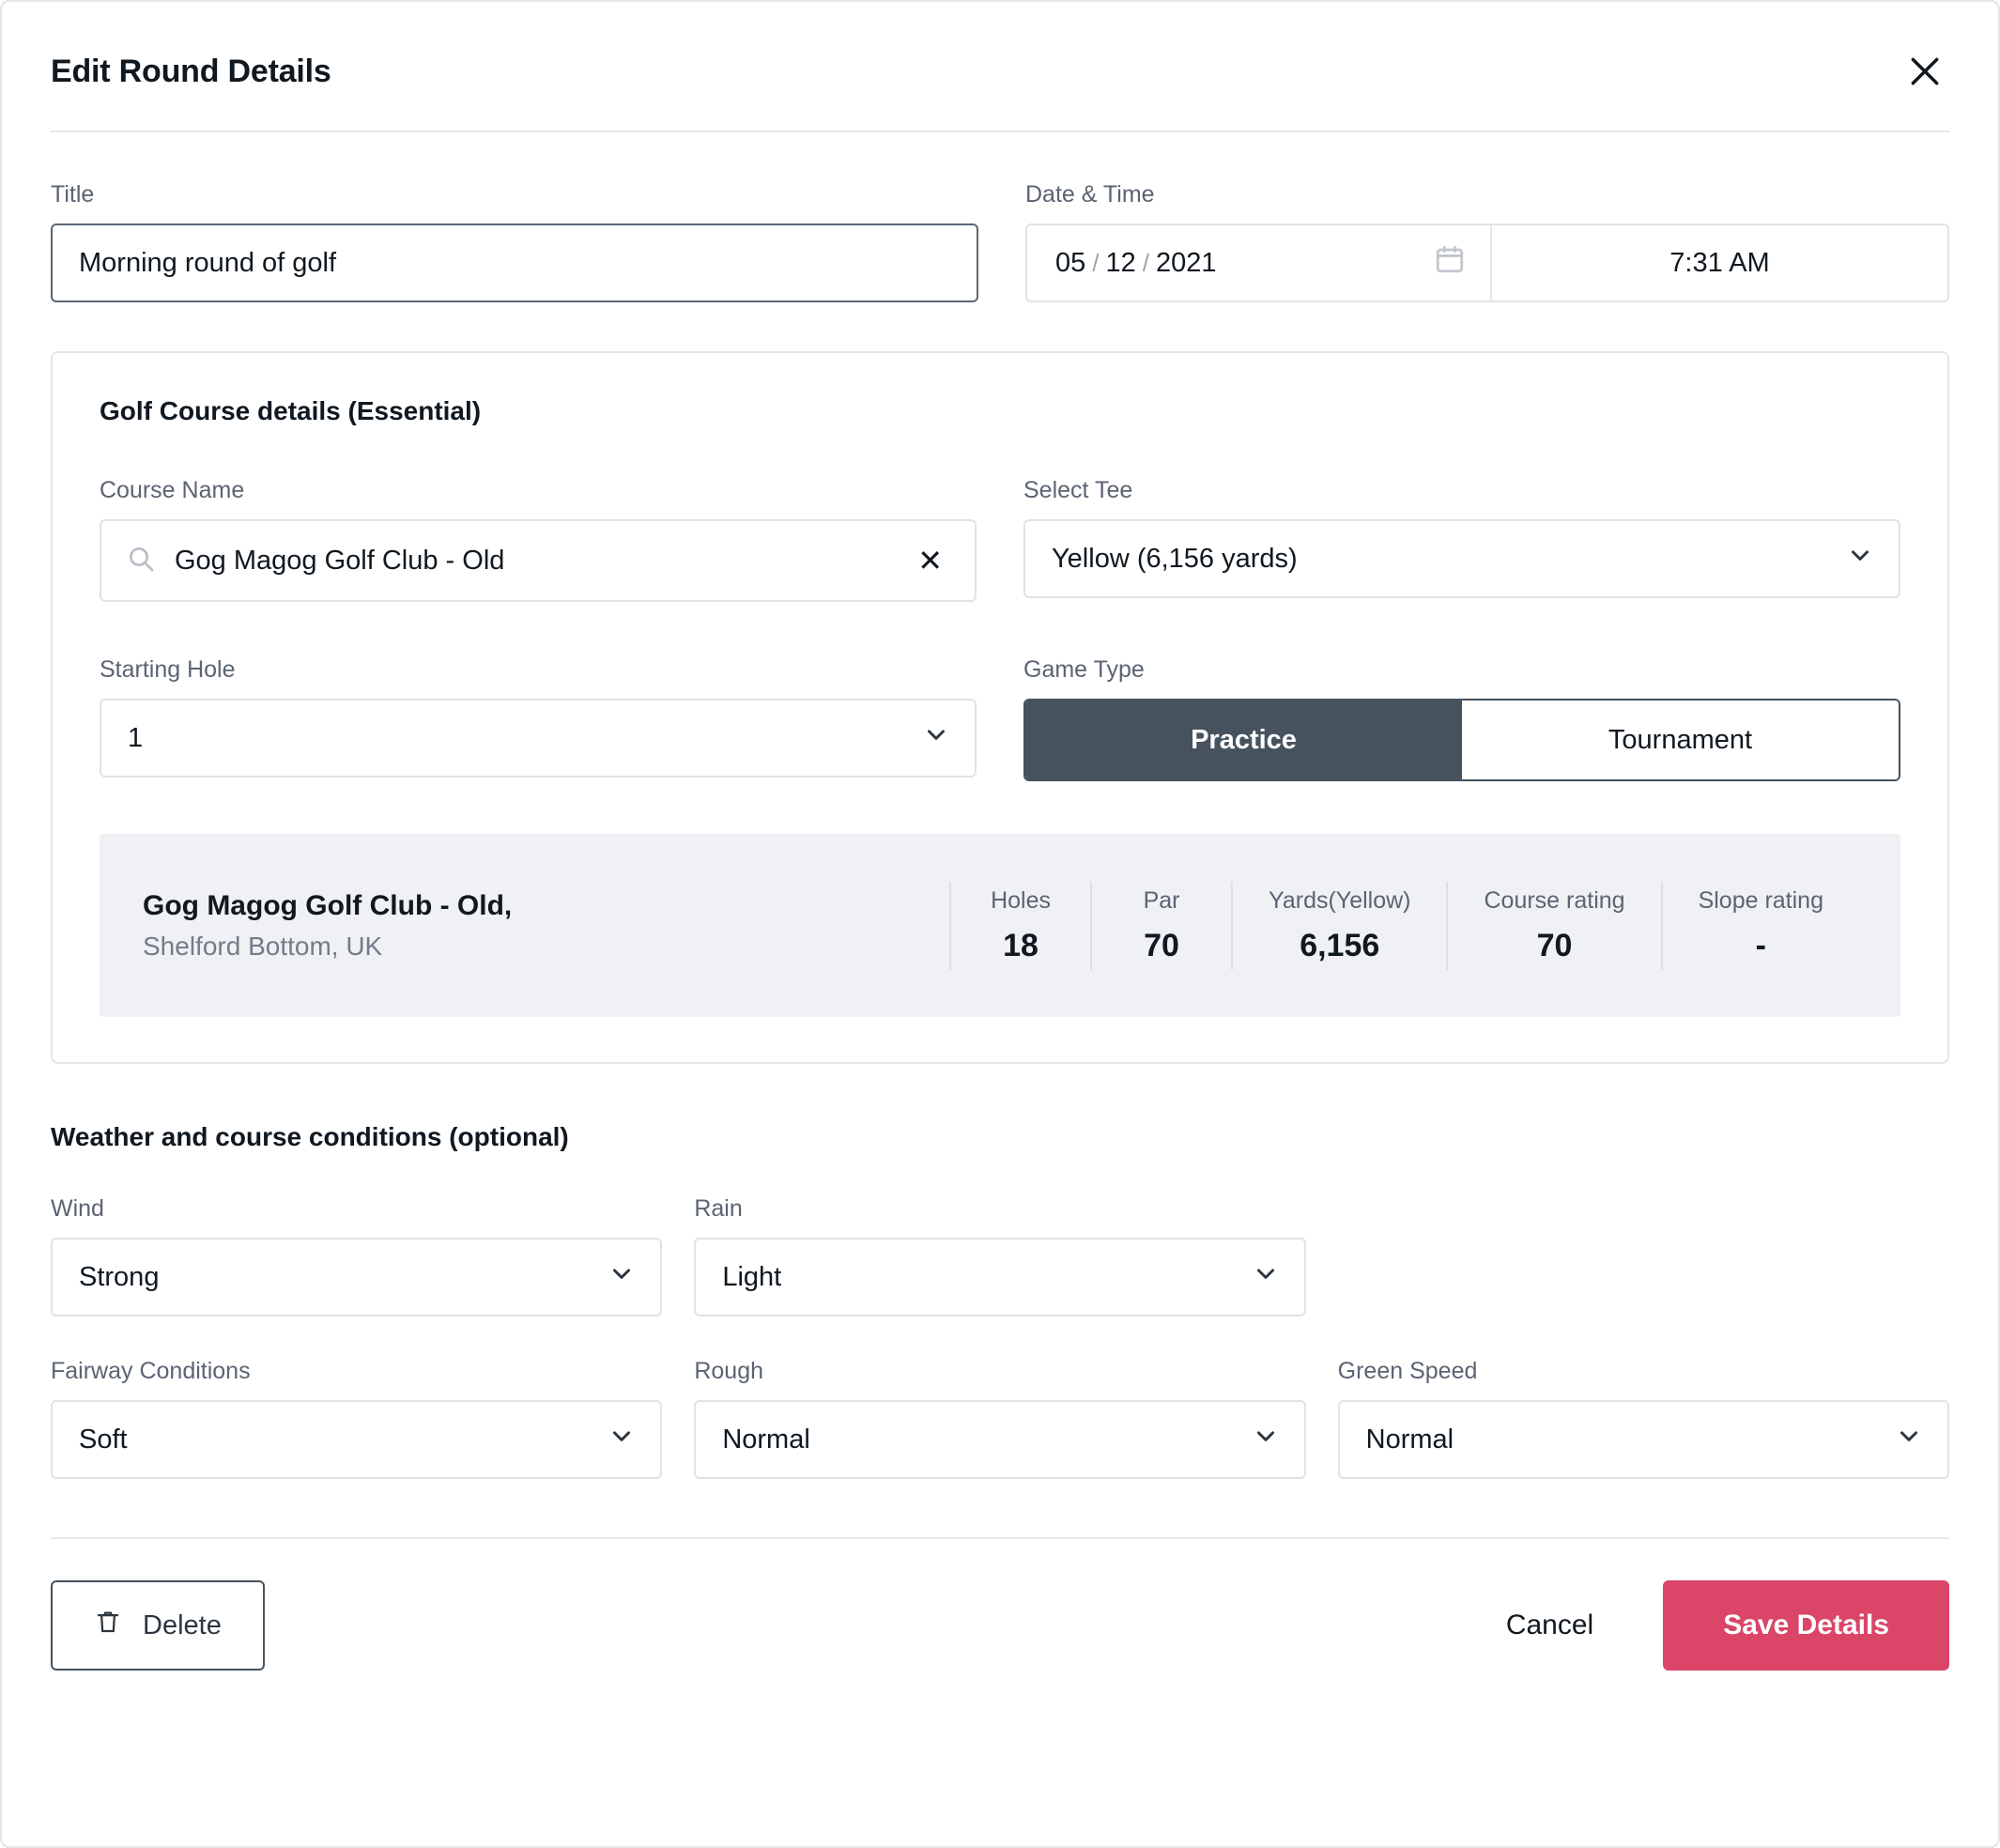  Describe the element at coordinates (752, 1276) in the screenshot. I see `rain-value: Light` at that location.